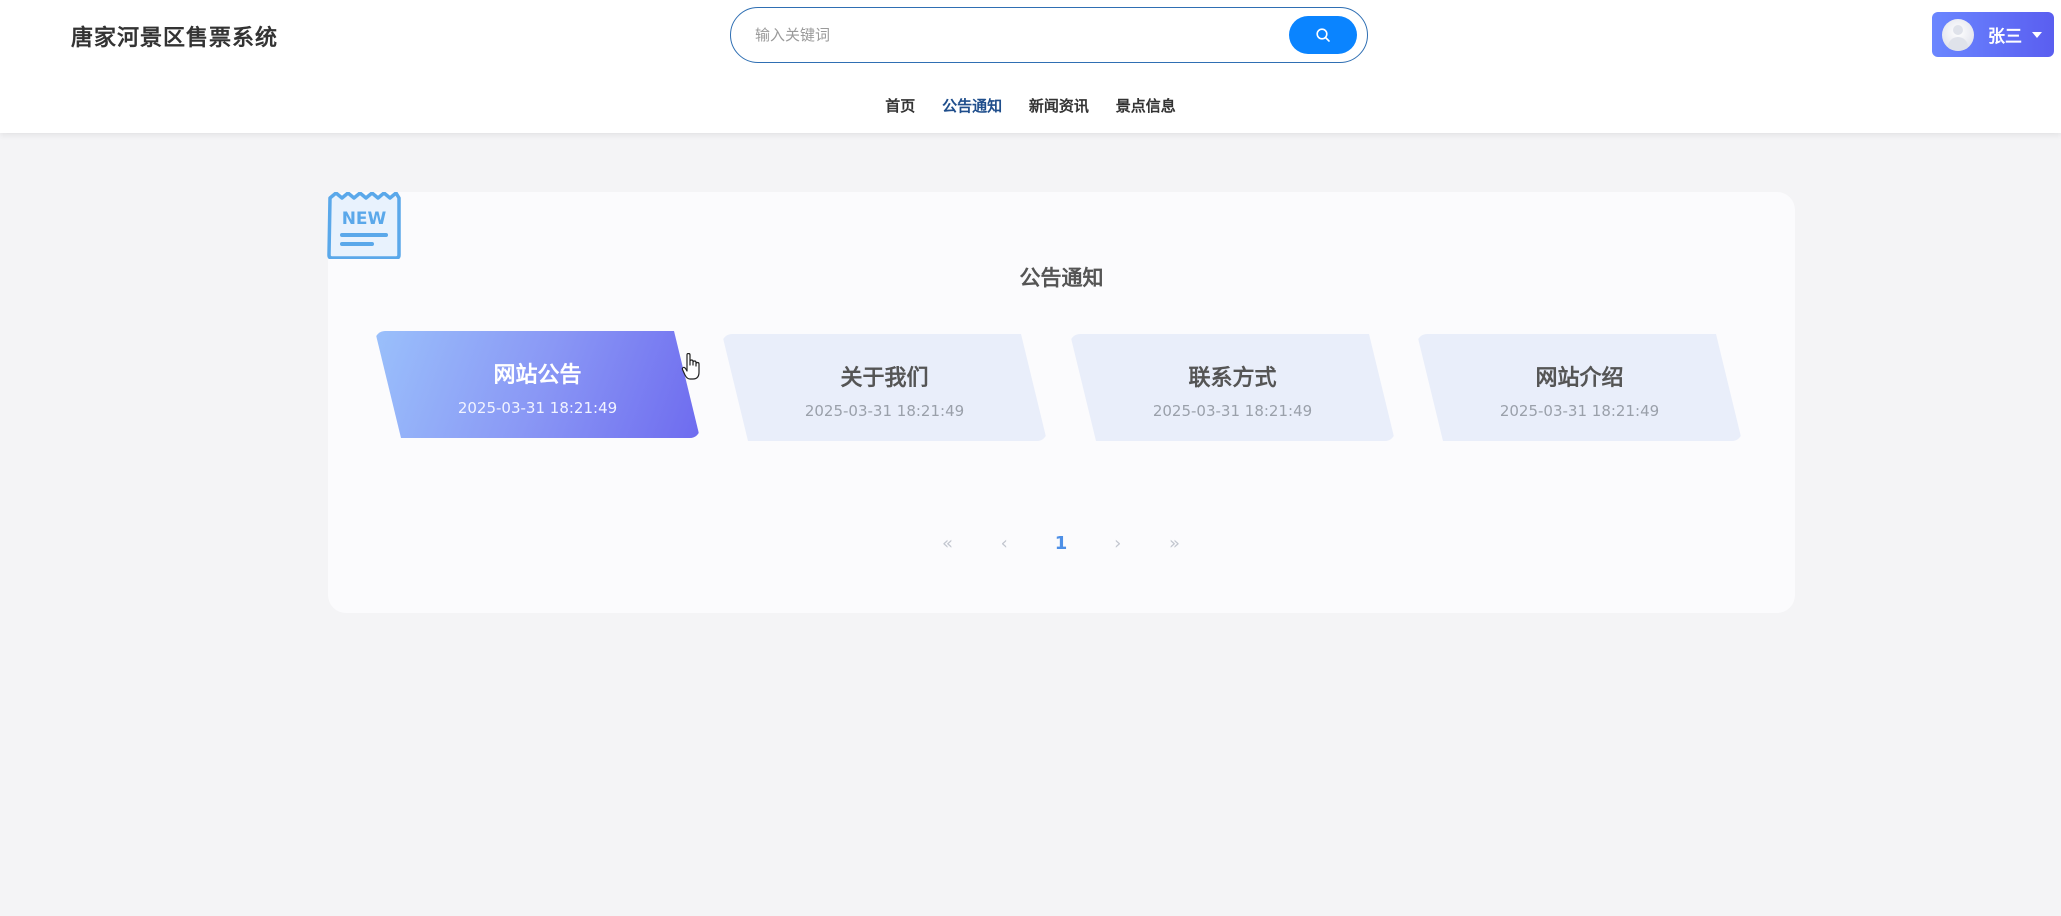  I want to click on announcement-card: 网站公告 2025-03-31 18:21:49, so click(537, 384).